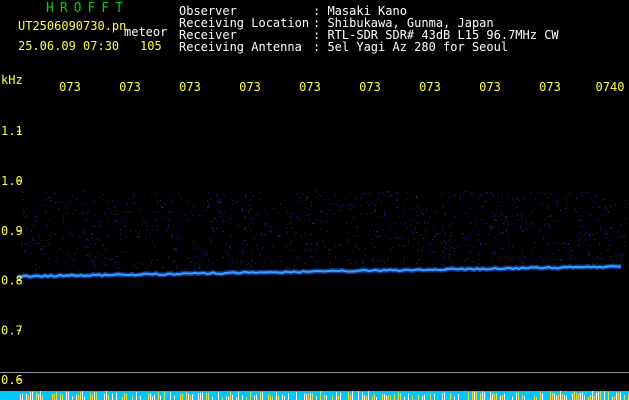 The image size is (629, 400). Describe the element at coordinates (250, 87) in the screenshot. I see `x-tick-label: 073` at that location.